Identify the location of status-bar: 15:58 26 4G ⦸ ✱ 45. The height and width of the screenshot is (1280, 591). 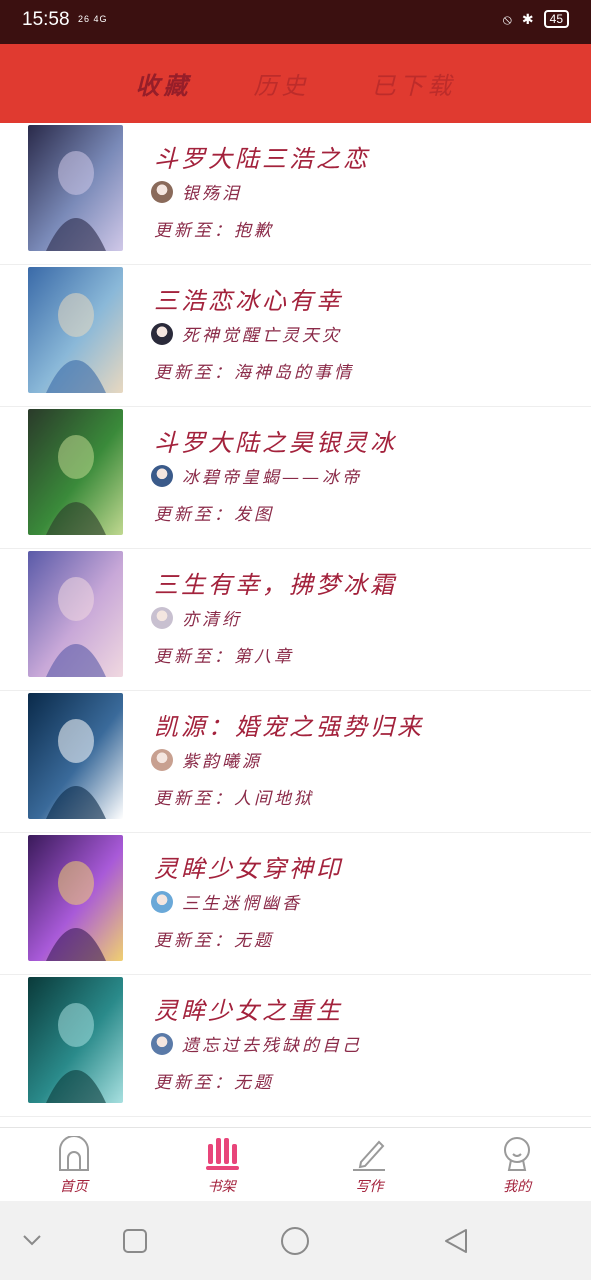
(295, 22).